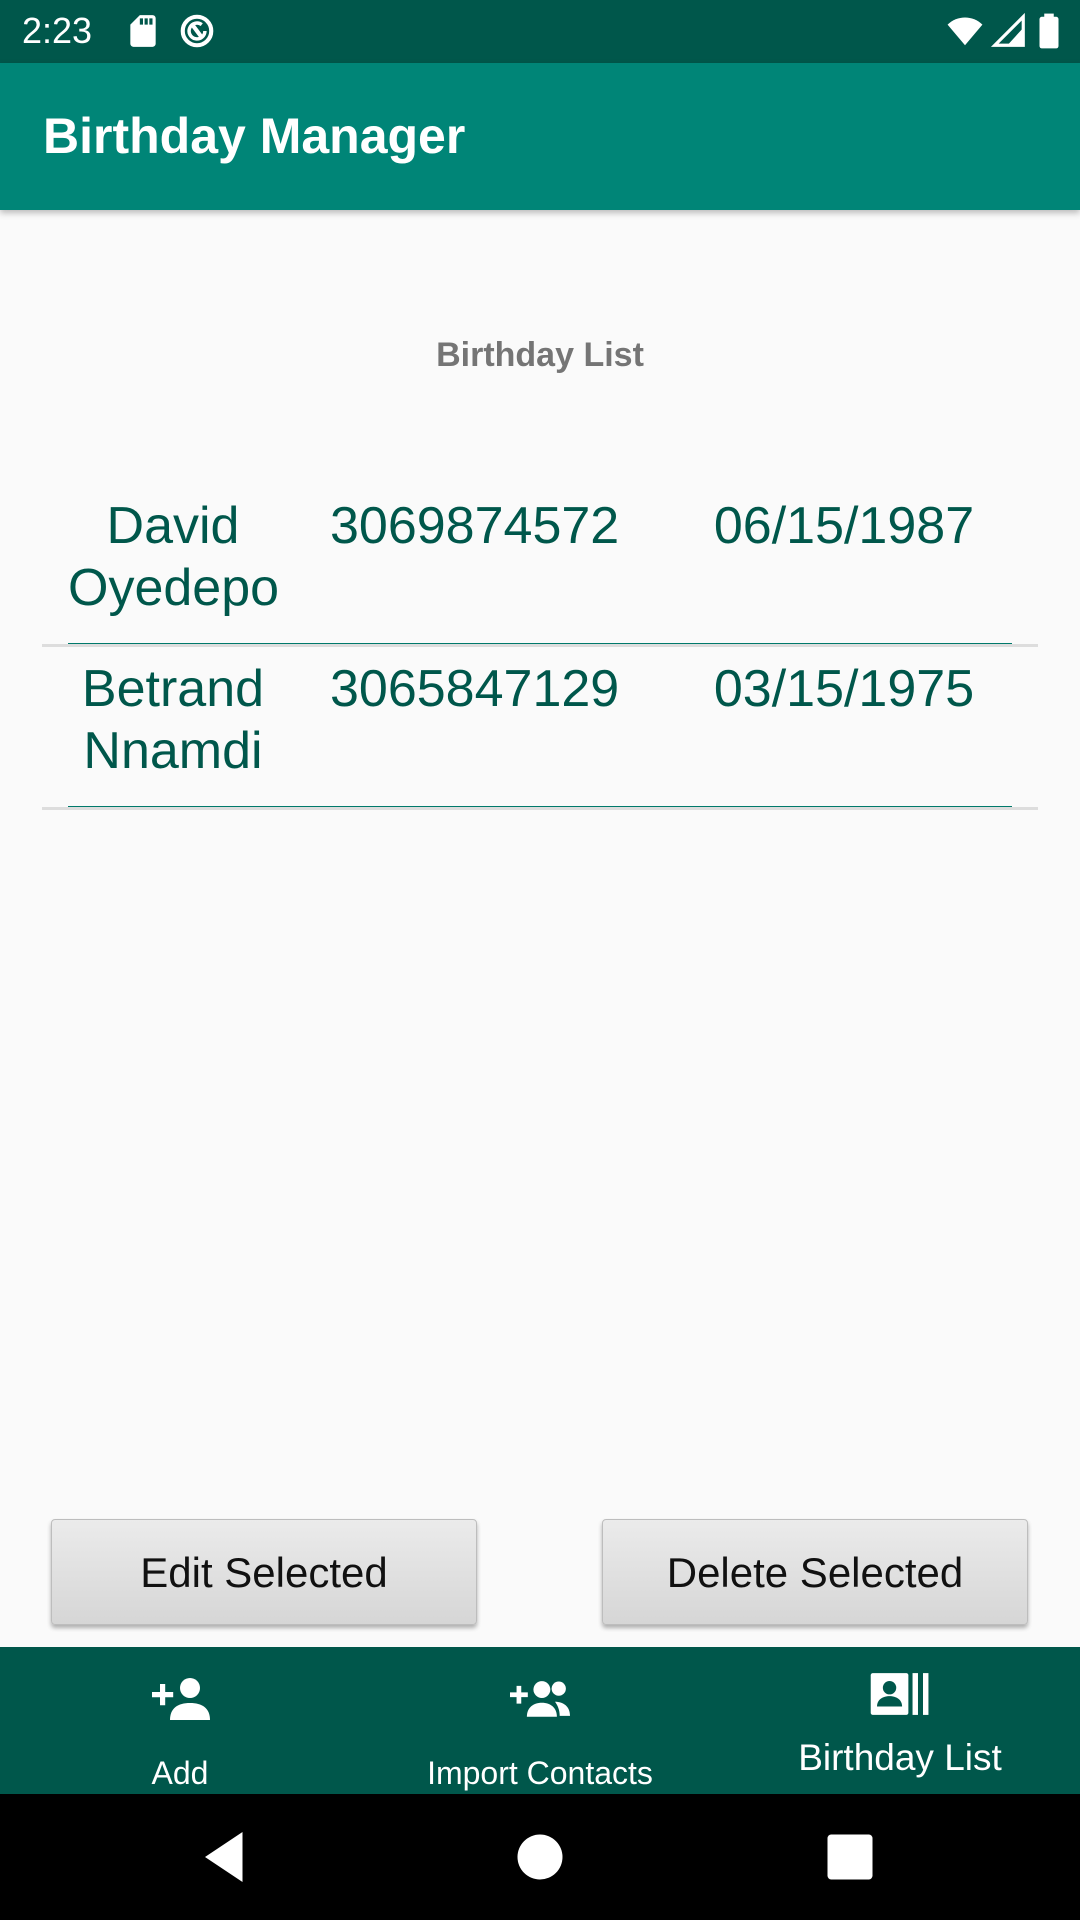 Image resolution: width=1080 pixels, height=1920 pixels. Describe the element at coordinates (173, 720) in the screenshot. I see `contact-name: Betrand Nnamdi` at that location.